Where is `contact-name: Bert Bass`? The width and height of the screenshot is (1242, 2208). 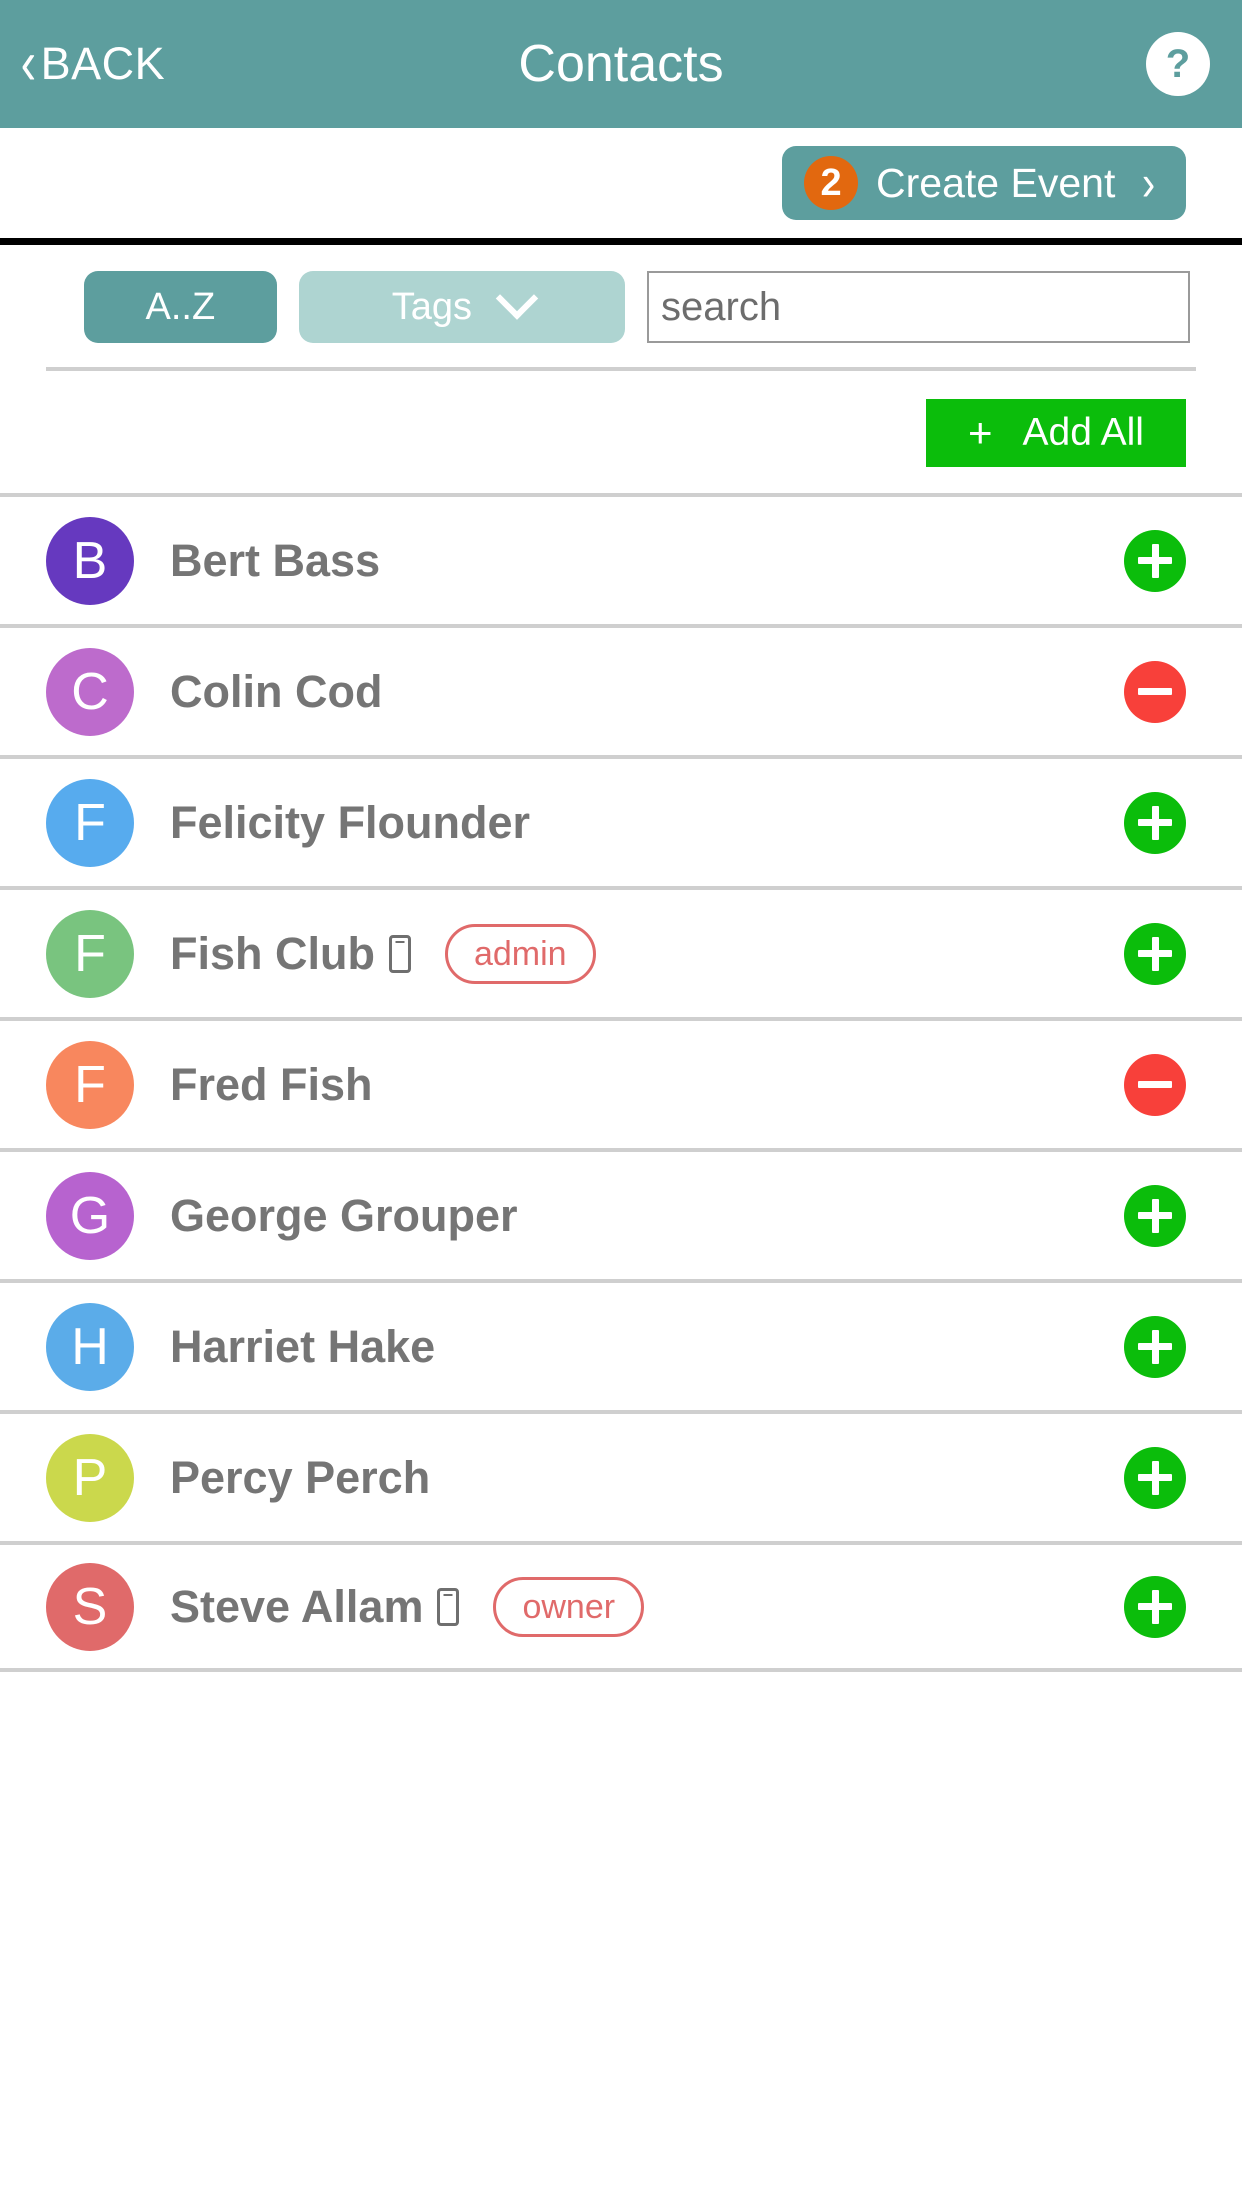
contact-name: Bert Bass is located at coordinates (275, 560).